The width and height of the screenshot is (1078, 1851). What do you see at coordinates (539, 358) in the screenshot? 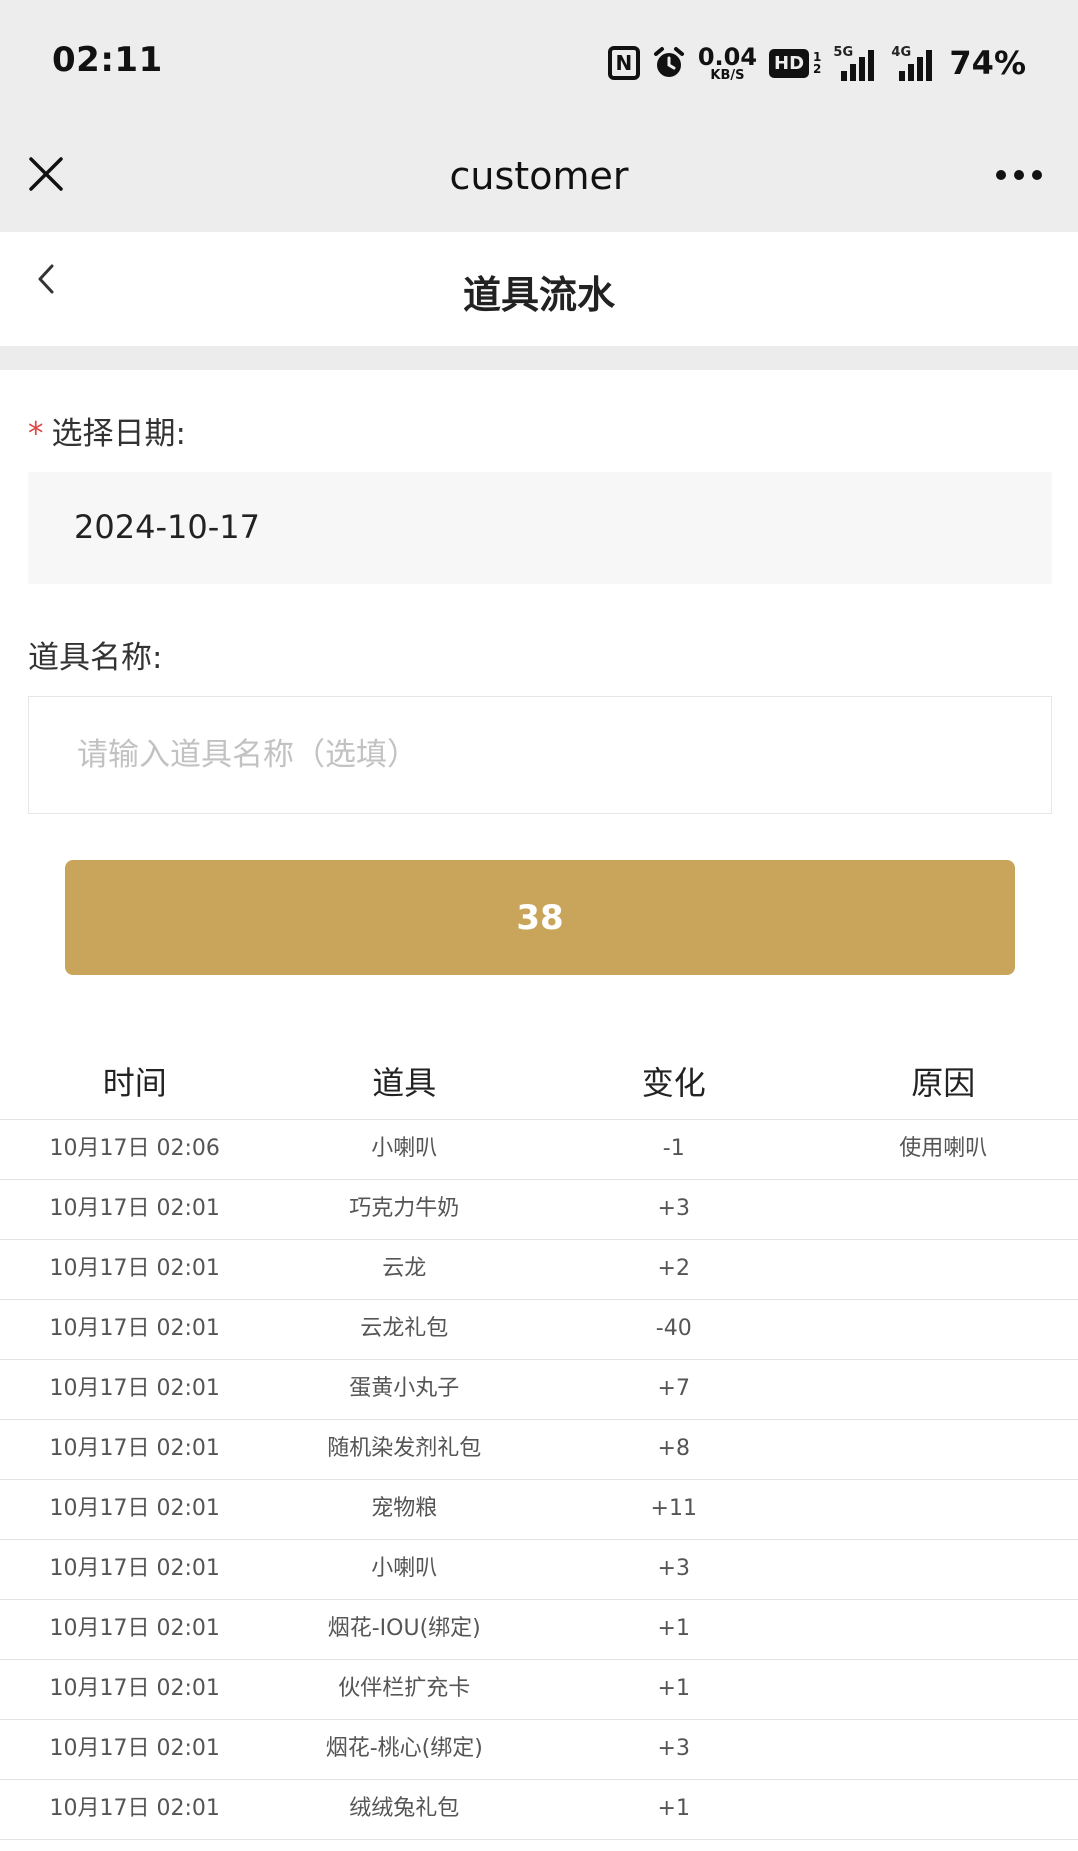
I see `section-divider` at bounding box center [539, 358].